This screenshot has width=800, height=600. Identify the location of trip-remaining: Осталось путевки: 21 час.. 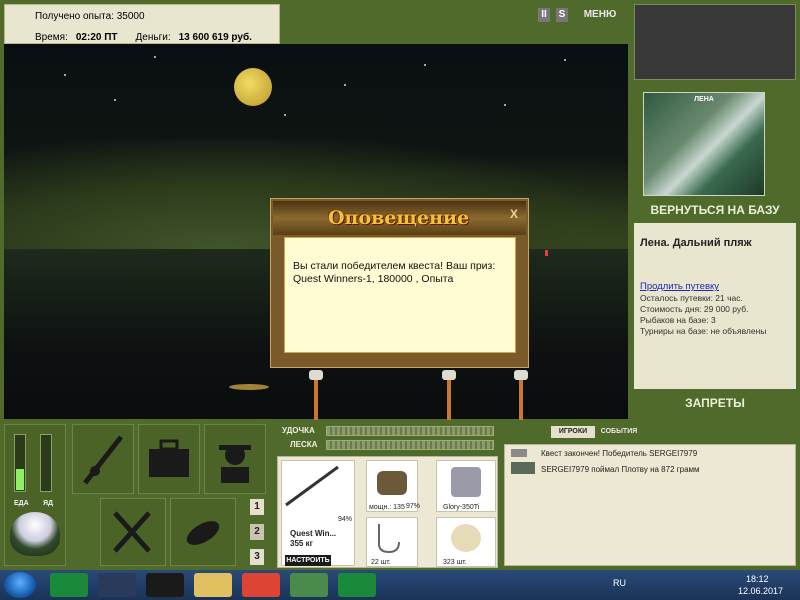
(691, 298).